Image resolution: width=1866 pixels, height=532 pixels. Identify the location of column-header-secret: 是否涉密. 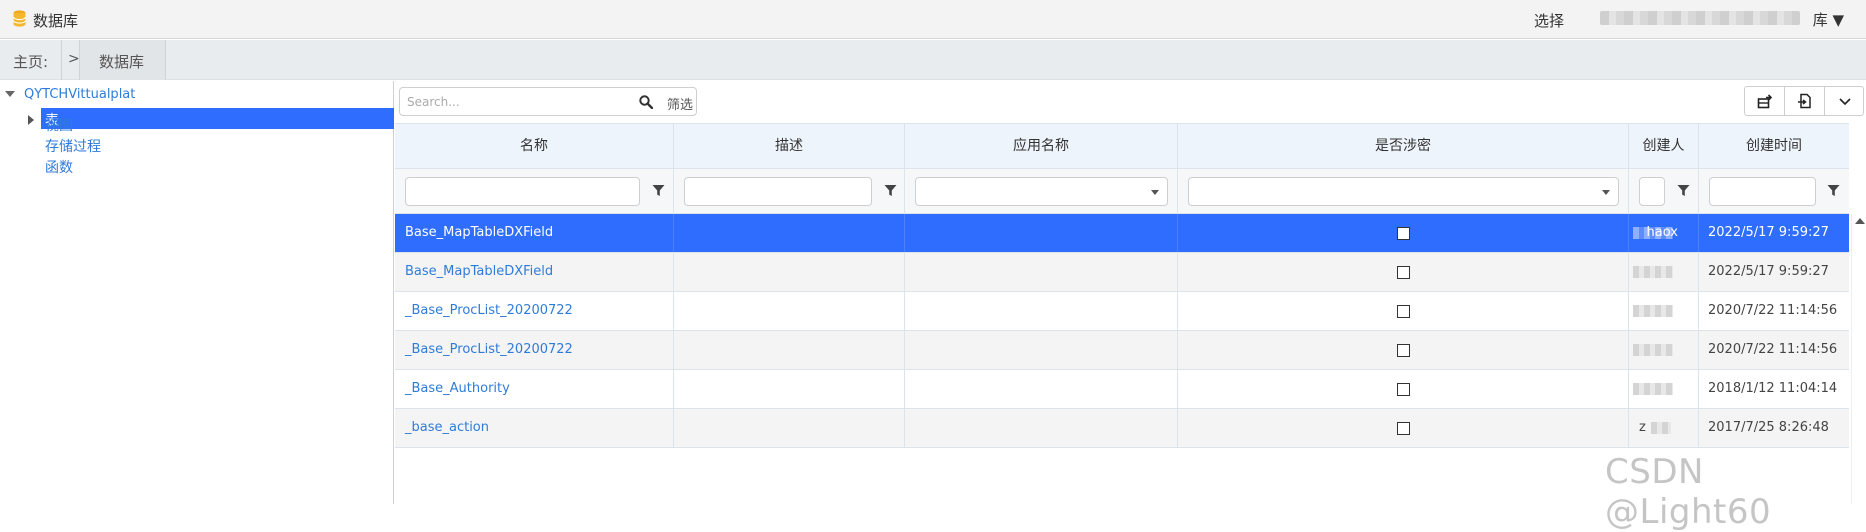
(1403, 146).